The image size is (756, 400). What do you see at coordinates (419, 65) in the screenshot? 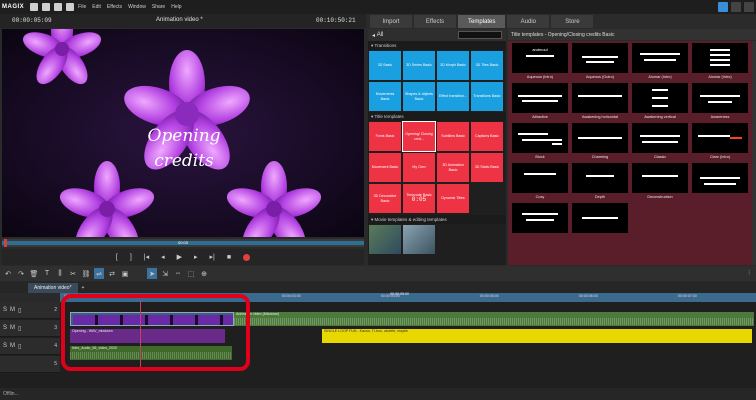
I see `tile-3d-series: 3D Series Basic` at bounding box center [419, 65].